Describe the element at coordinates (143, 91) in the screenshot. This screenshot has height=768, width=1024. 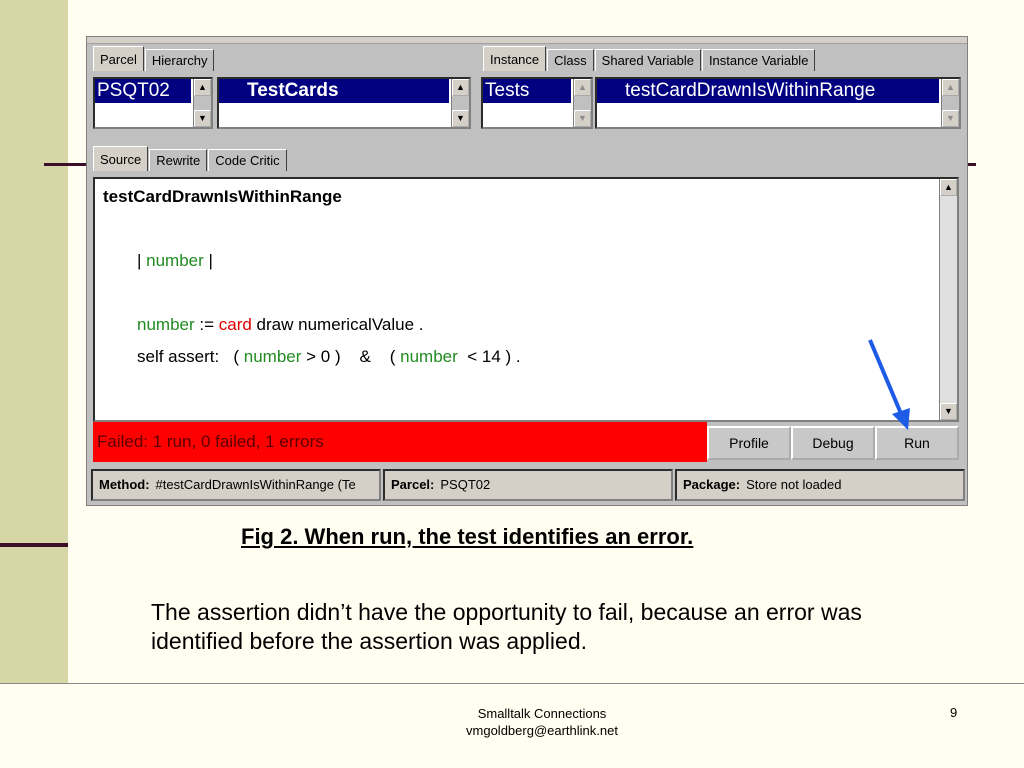
I see `parcel-list-selected: PSQT02` at that location.